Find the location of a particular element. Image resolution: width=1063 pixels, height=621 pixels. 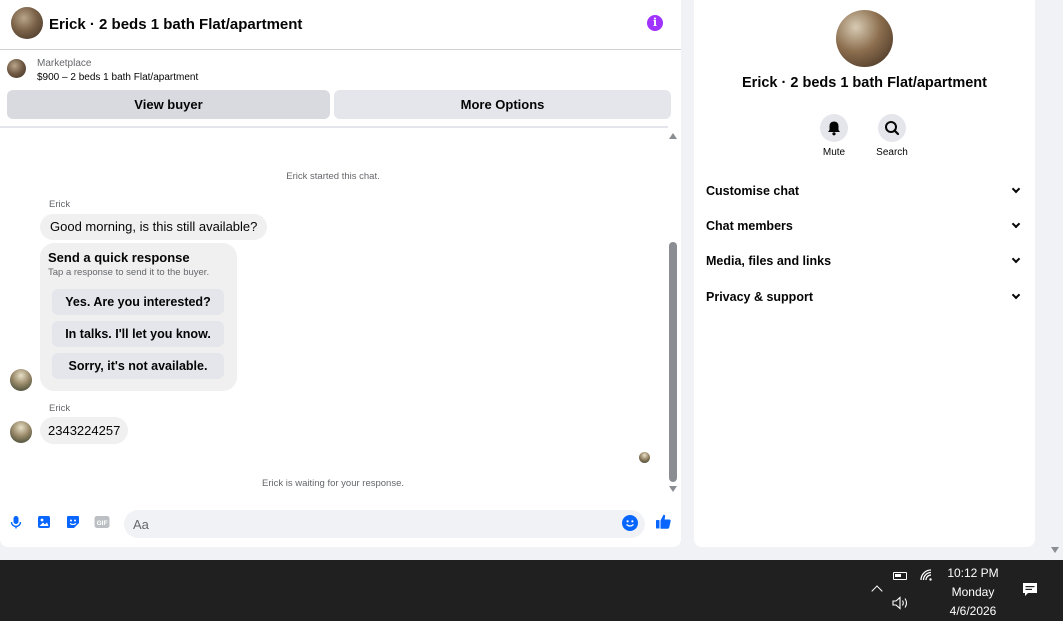

scroll-up-arrow is located at coordinates (673, 136).